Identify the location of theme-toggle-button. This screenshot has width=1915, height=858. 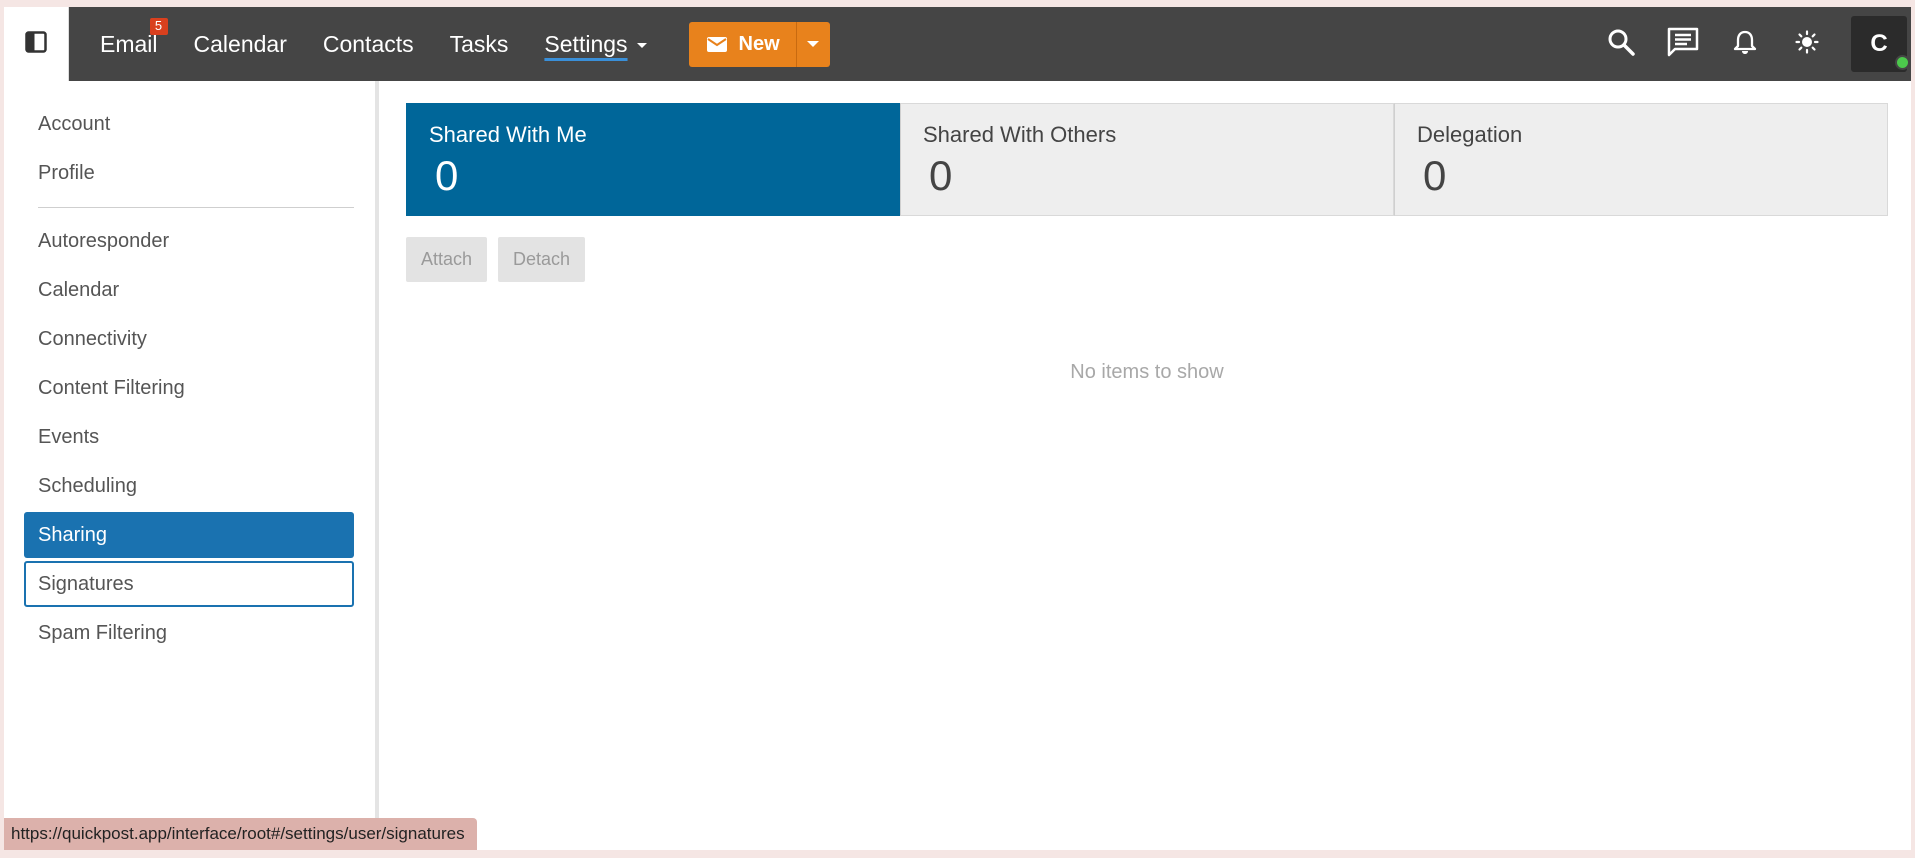
(1807, 44).